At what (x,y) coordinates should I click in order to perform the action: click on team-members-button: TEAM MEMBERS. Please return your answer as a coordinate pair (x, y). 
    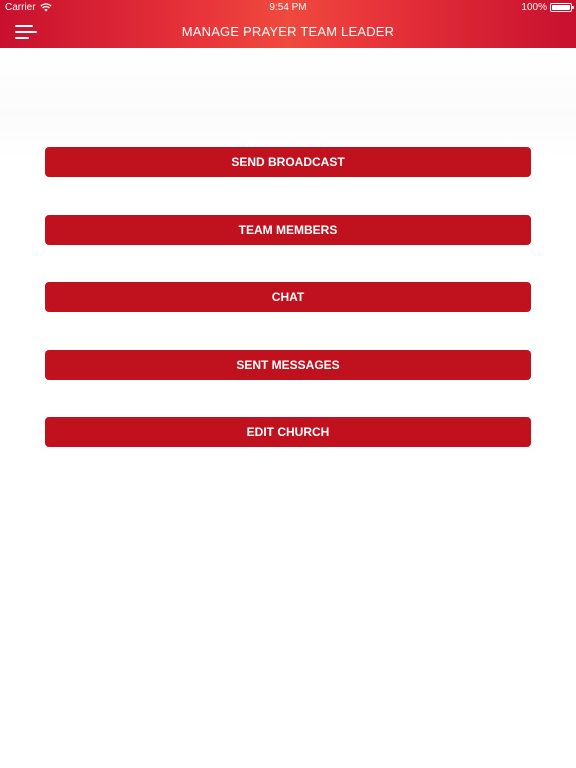
    Looking at the image, I should click on (288, 229).